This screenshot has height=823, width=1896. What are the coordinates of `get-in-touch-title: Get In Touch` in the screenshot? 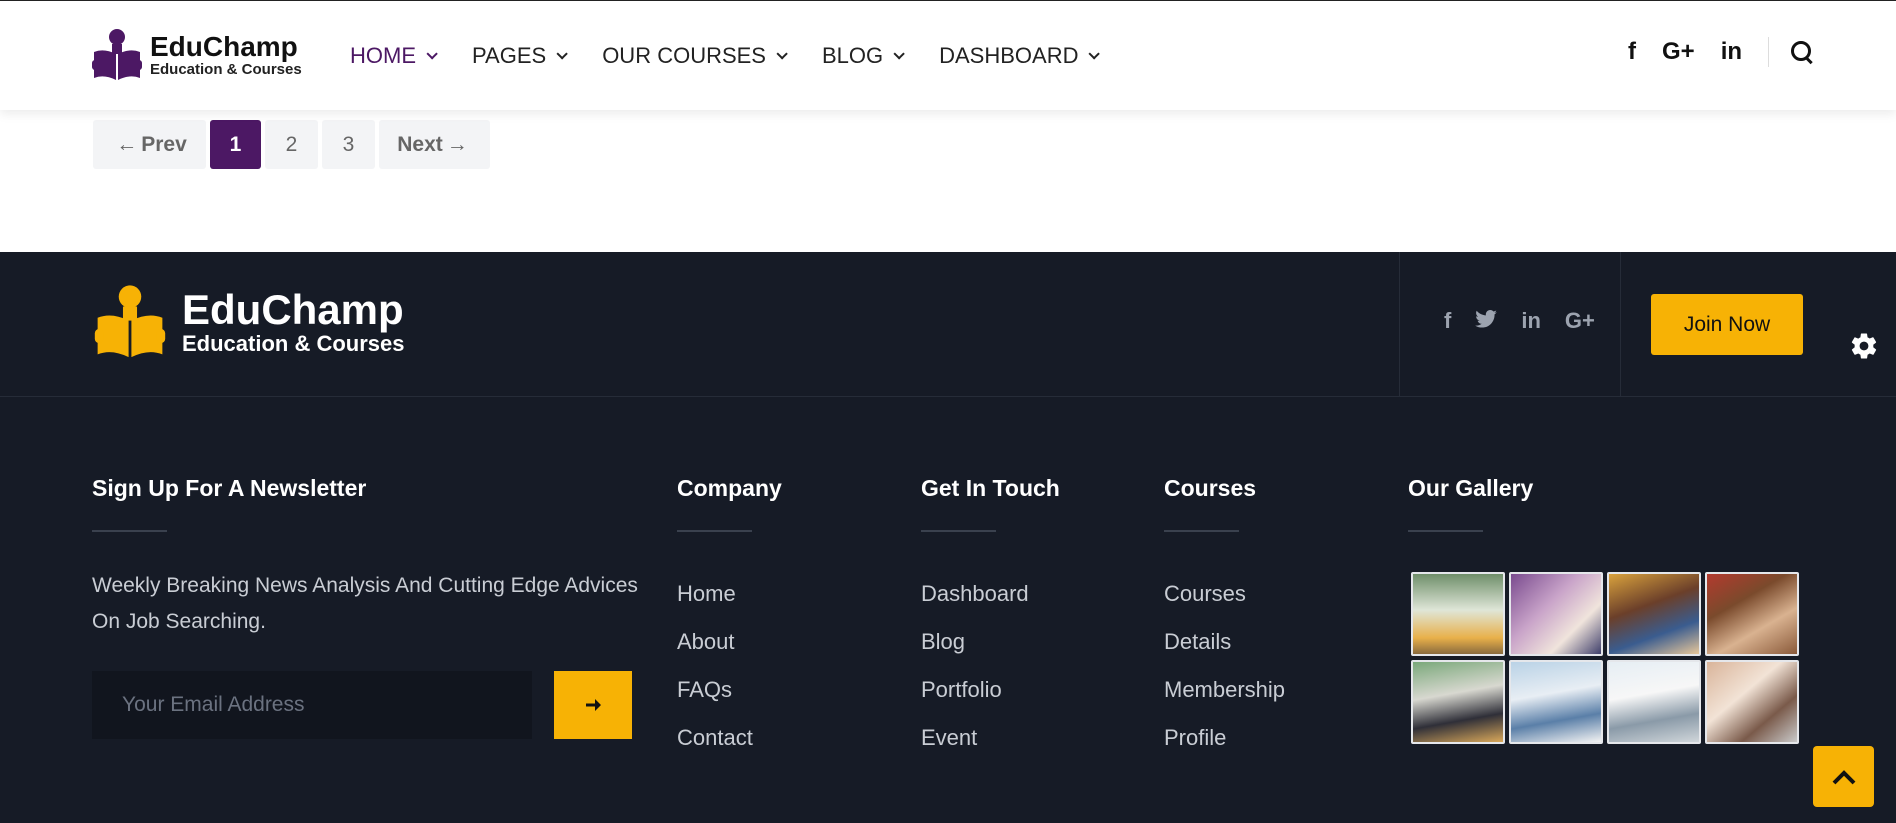 It's located at (990, 488).